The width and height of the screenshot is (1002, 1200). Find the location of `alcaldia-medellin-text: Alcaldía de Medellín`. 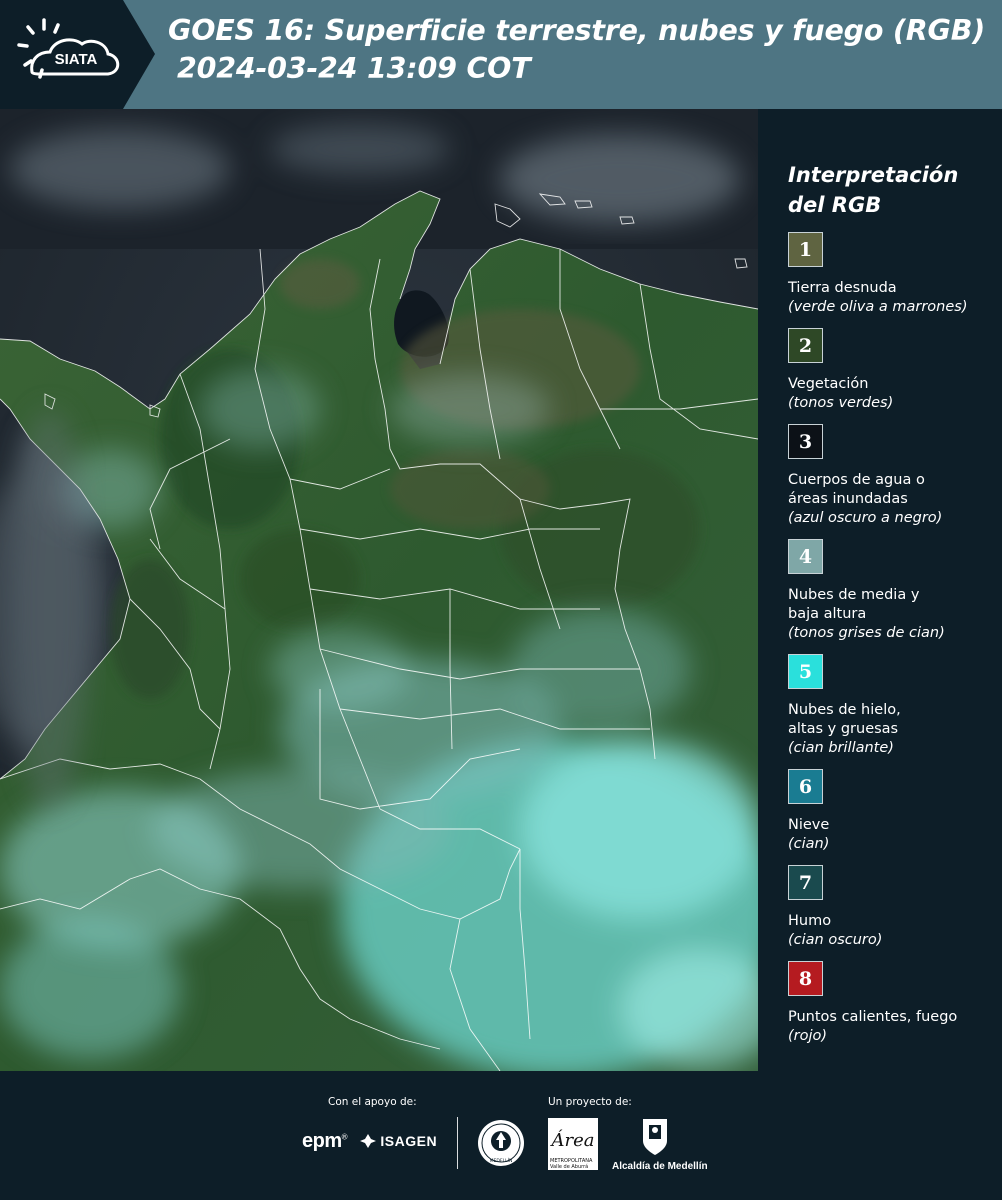

alcaldia-medellin-text: Alcaldía de Medellín is located at coordinates (660, 1166).